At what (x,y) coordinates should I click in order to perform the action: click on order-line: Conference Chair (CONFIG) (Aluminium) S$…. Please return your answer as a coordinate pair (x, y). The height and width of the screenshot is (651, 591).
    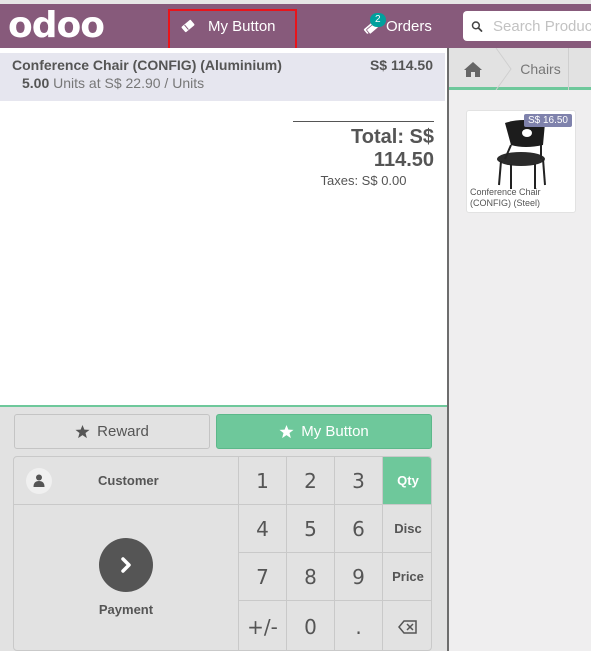
    Looking at the image, I should click on (222, 77).